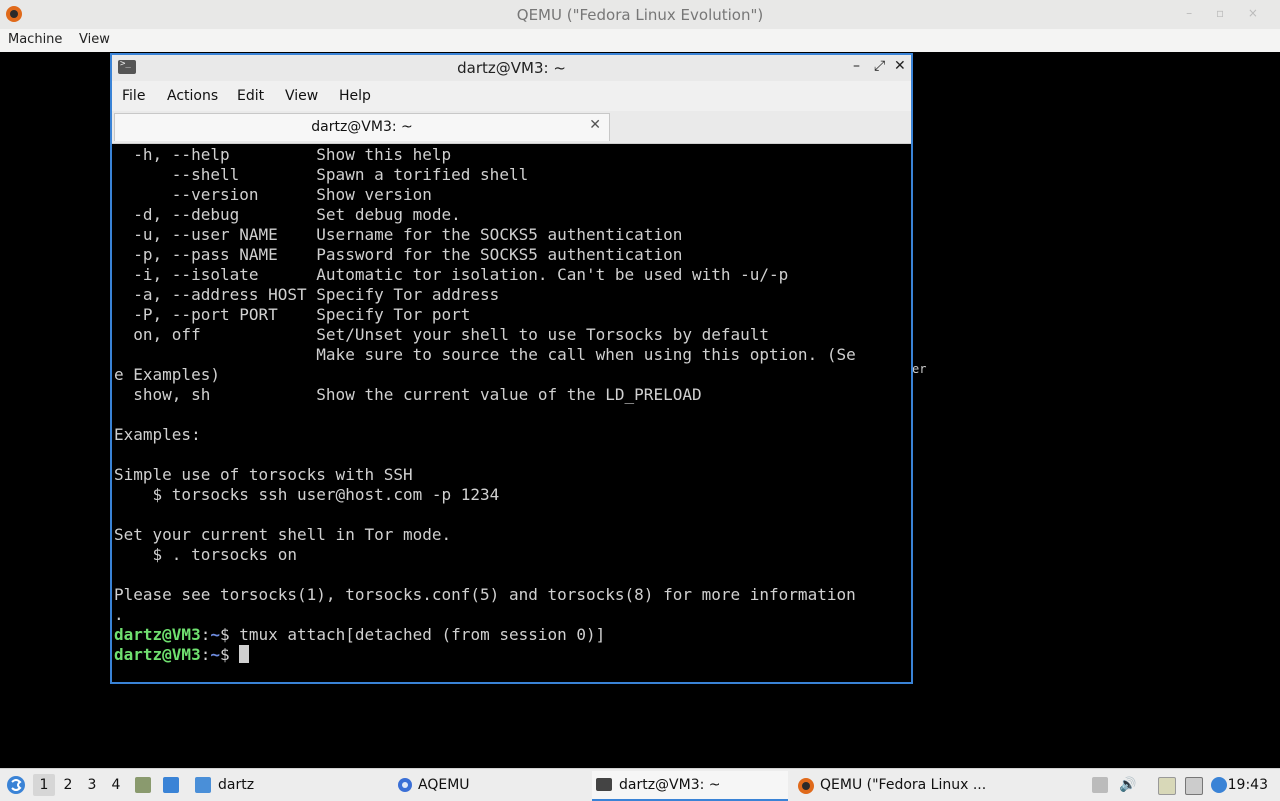  What do you see at coordinates (604, 784) in the screenshot?
I see `terminal-task-icon` at bounding box center [604, 784].